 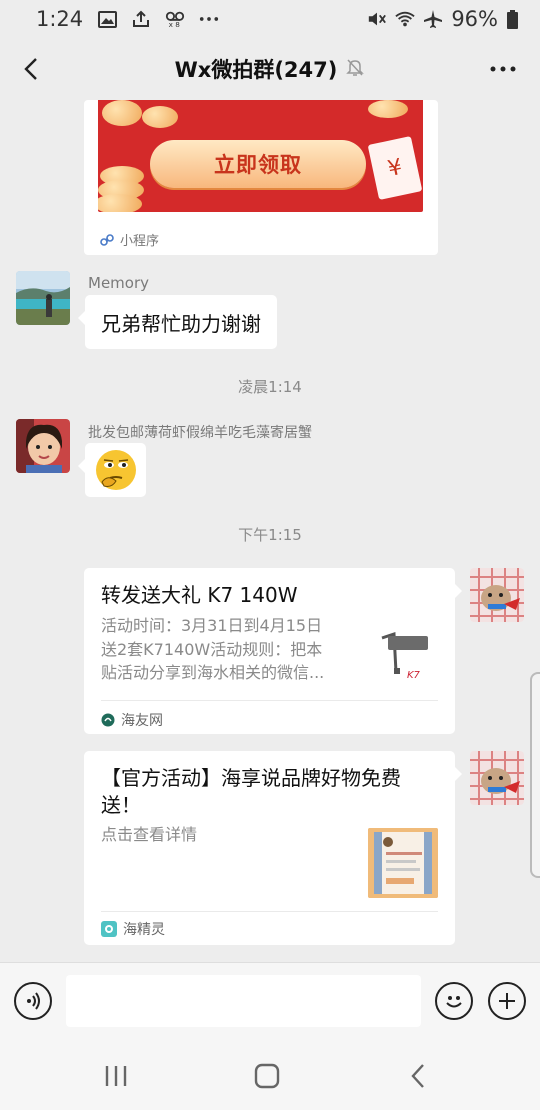 I want to click on system-back-button, so click(x=418, y=1076).